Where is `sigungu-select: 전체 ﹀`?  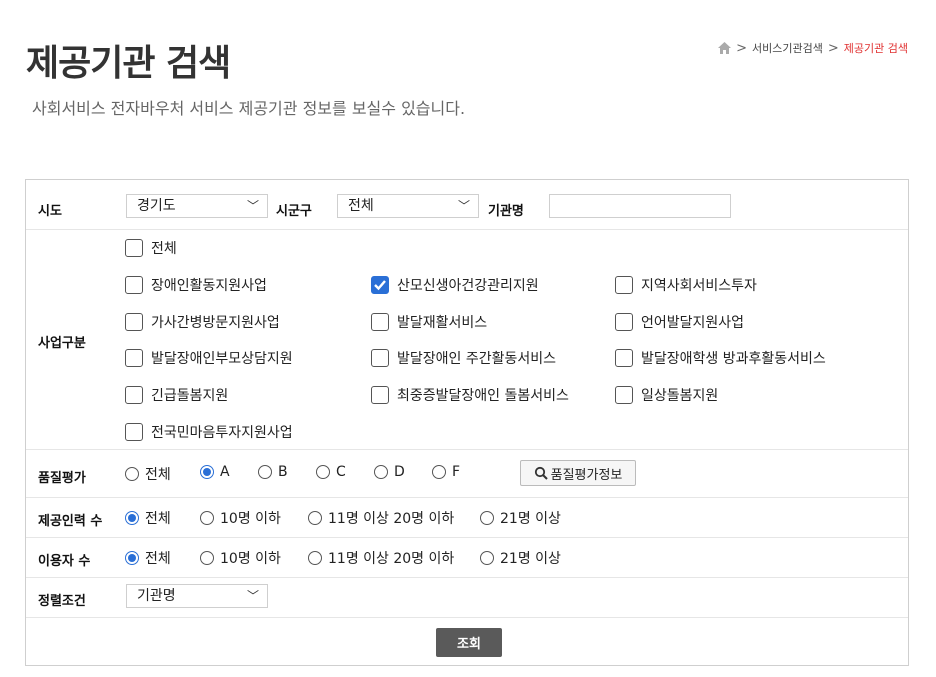
sigungu-select: 전체 ﹀ is located at coordinates (408, 206).